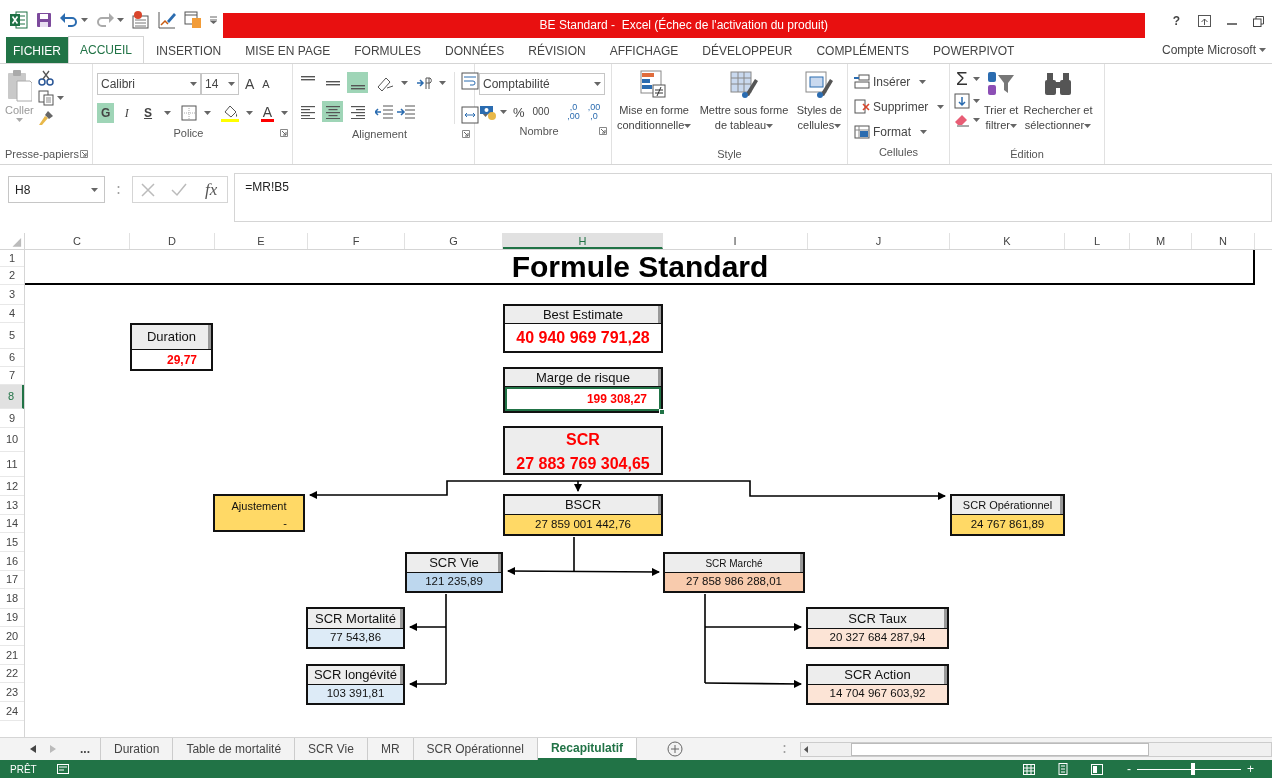 Image resolution: width=1272 pixels, height=778 pixels. I want to click on scroll-left-icon, so click(33, 749).